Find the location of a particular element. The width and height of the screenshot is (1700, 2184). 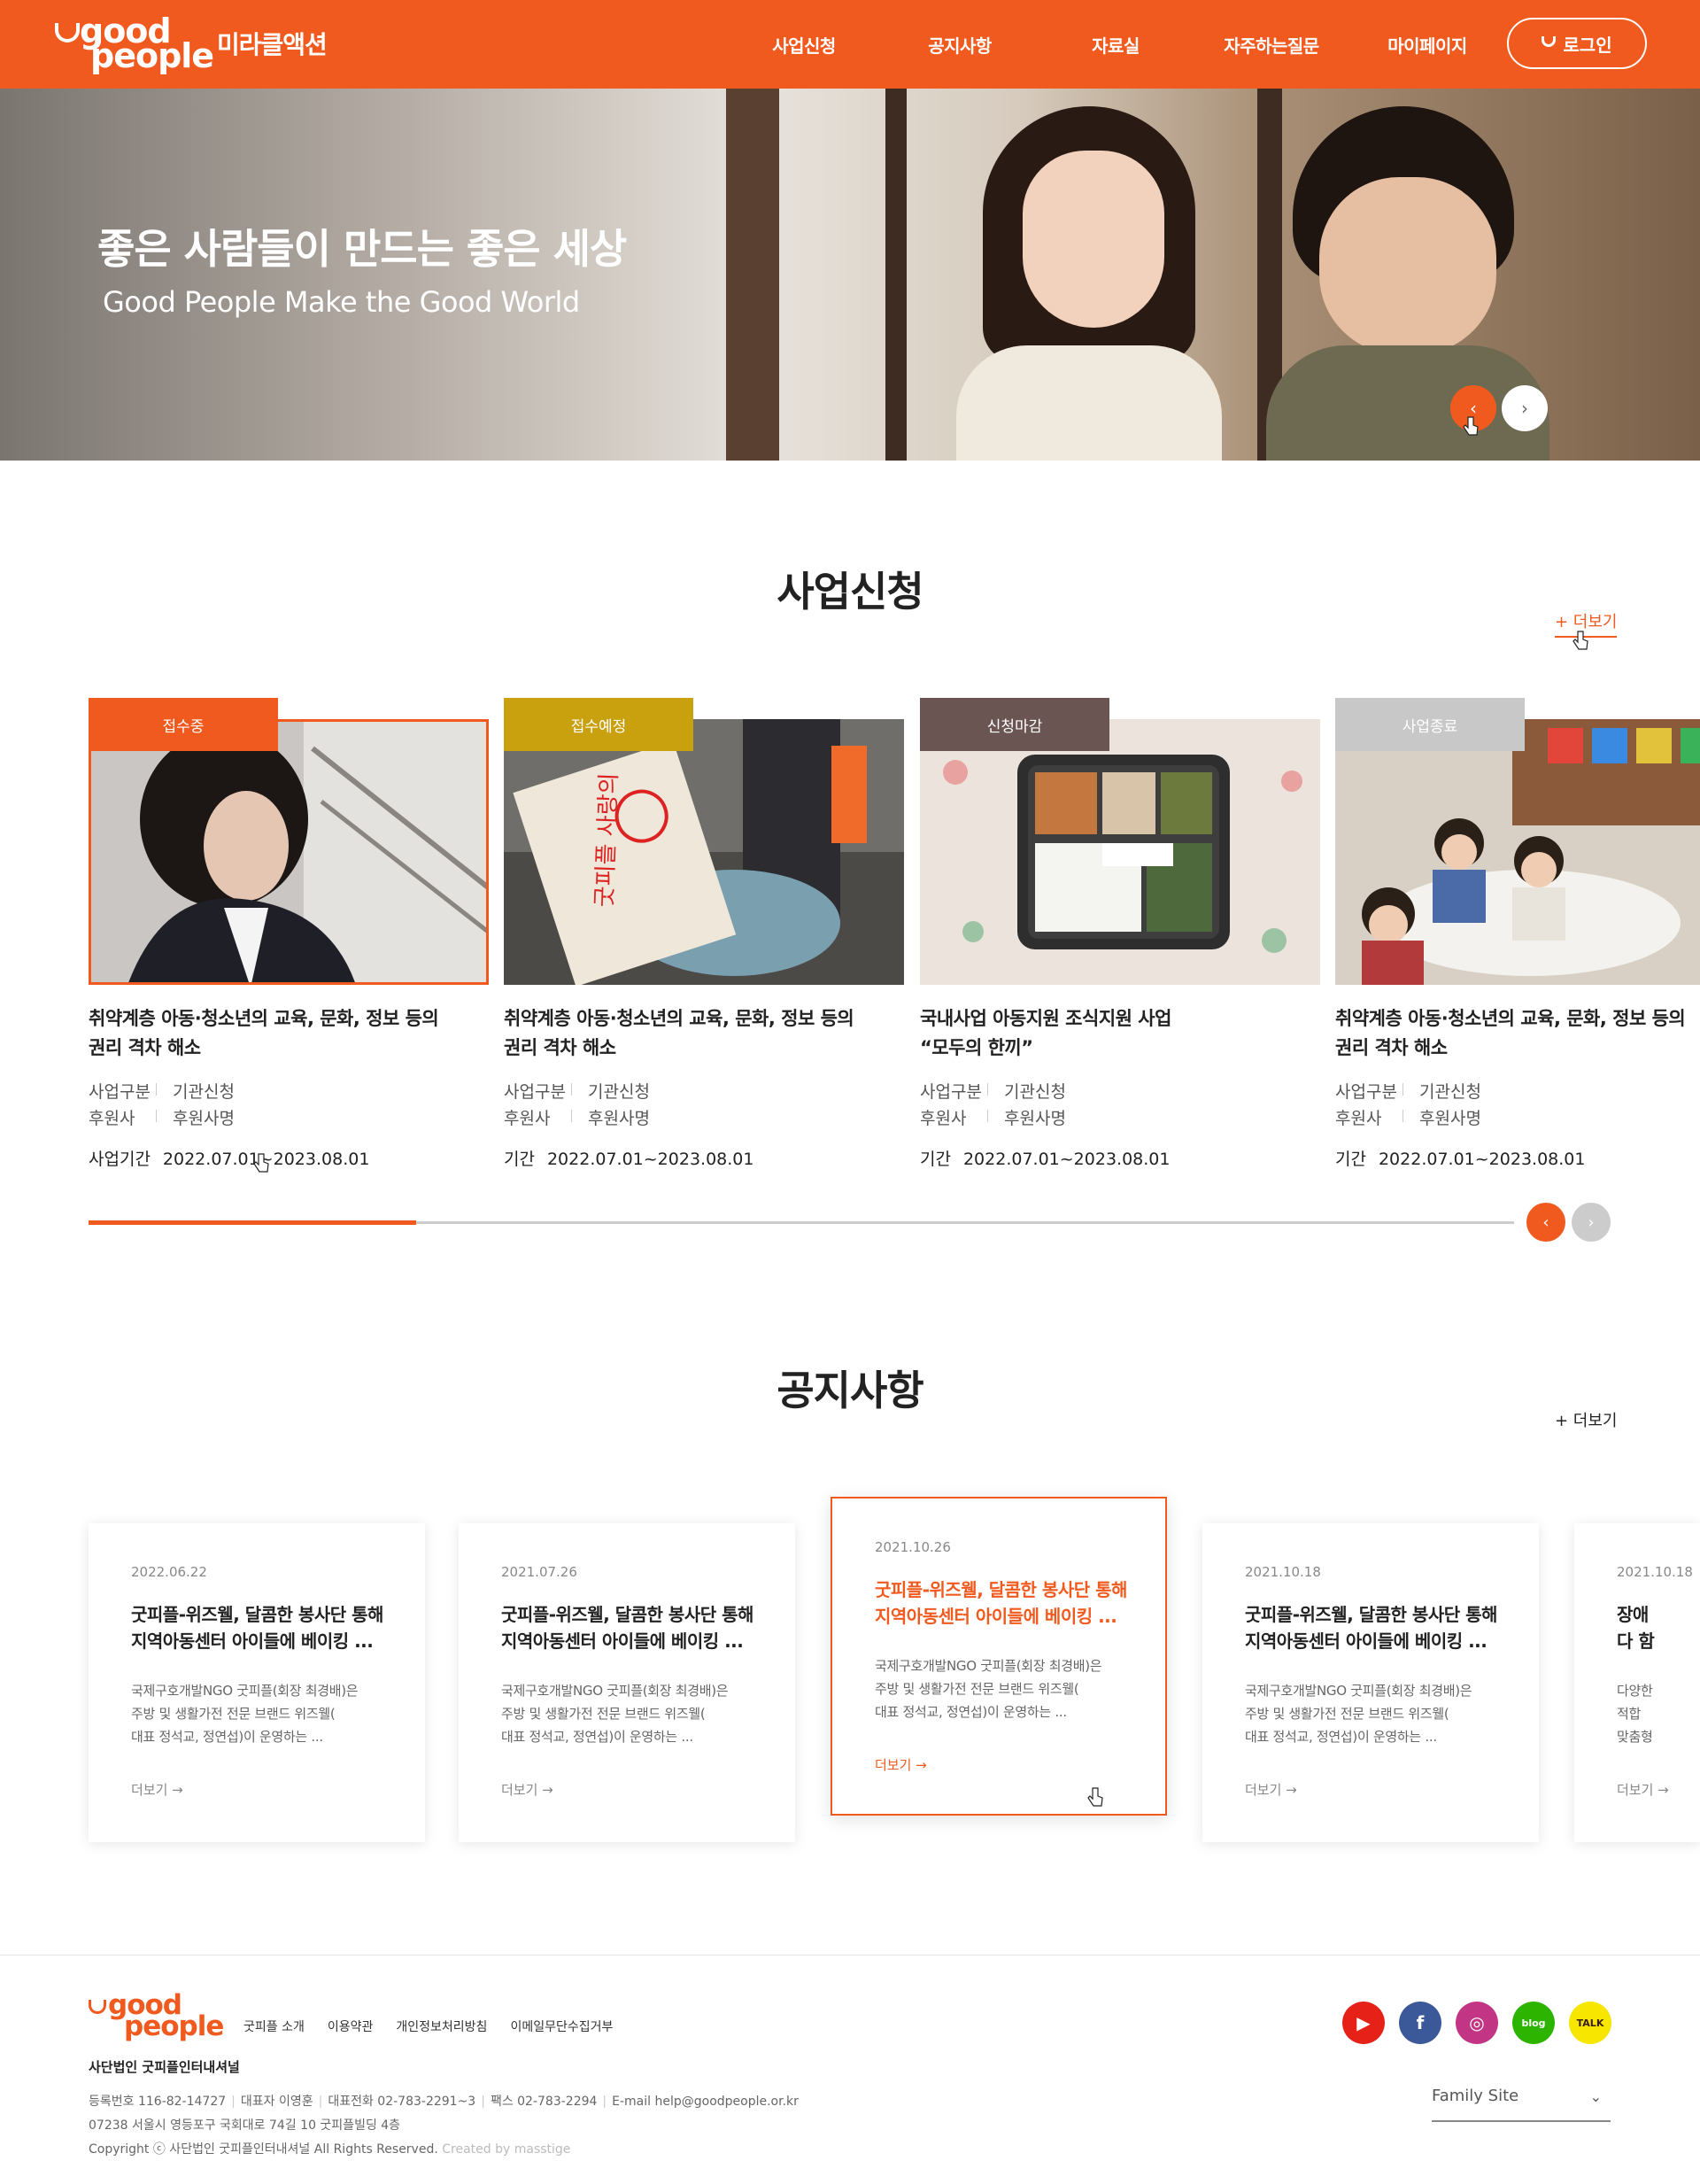

nav-item-archive: 자료실 is located at coordinates (1116, 45).